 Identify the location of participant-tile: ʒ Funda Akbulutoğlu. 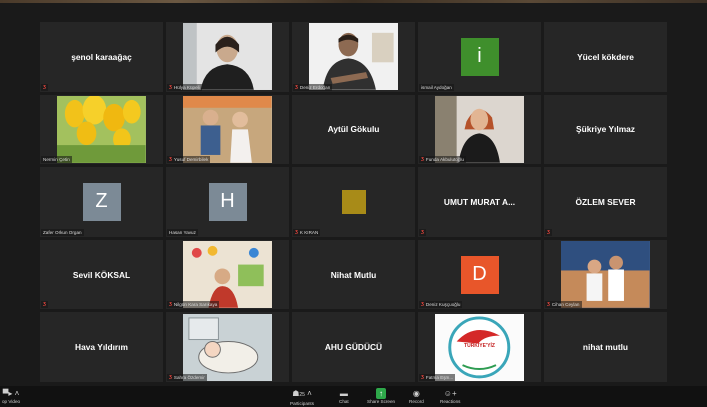
(479, 129).